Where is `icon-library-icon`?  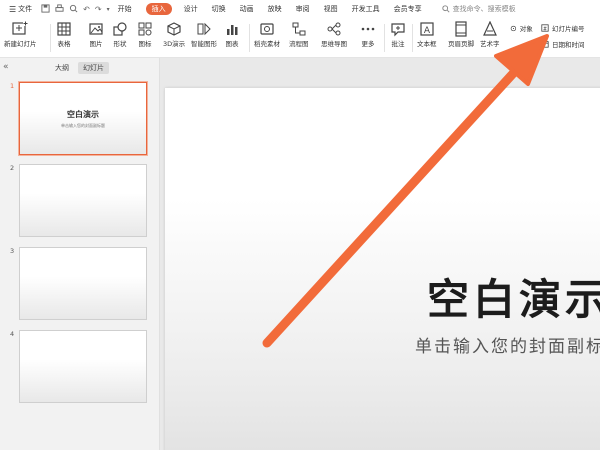 icon-library-icon is located at coordinates (145, 29).